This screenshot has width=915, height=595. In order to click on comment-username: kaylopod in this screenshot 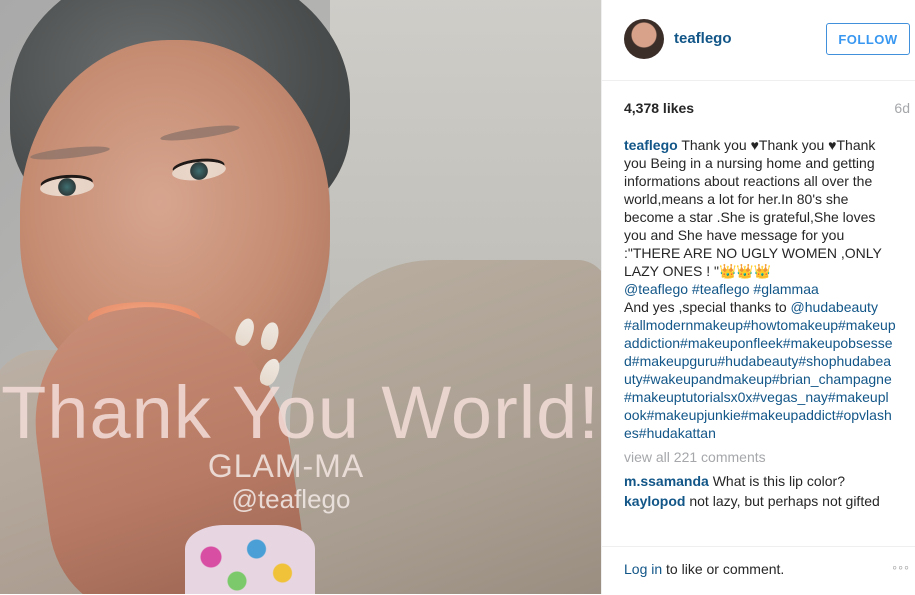, I will do `click(654, 501)`.